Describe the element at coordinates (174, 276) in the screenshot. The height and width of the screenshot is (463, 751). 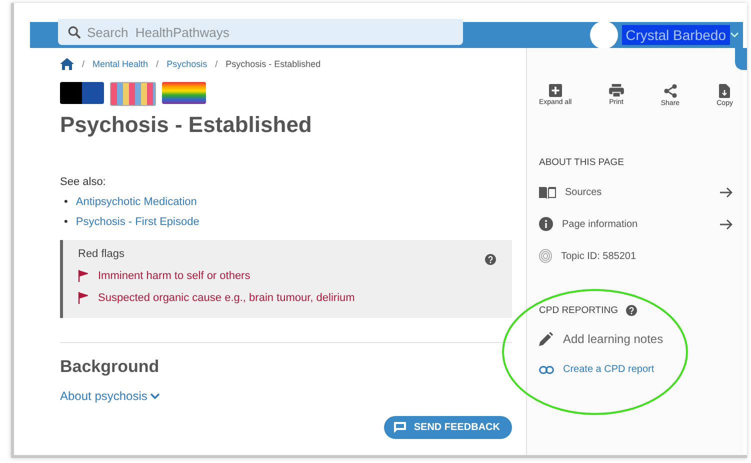
I see `warning-text: Imminent harm to self or others` at that location.